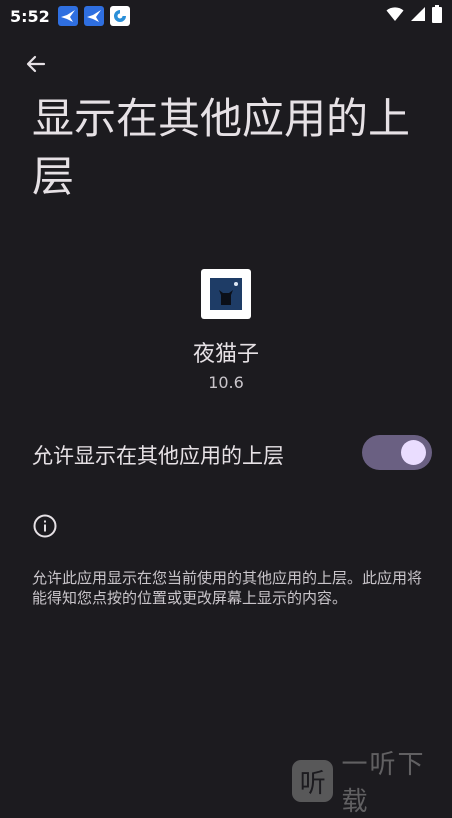  What do you see at coordinates (221, 147) in the screenshot?
I see `page-title: 显示在其他应用的上层` at bounding box center [221, 147].